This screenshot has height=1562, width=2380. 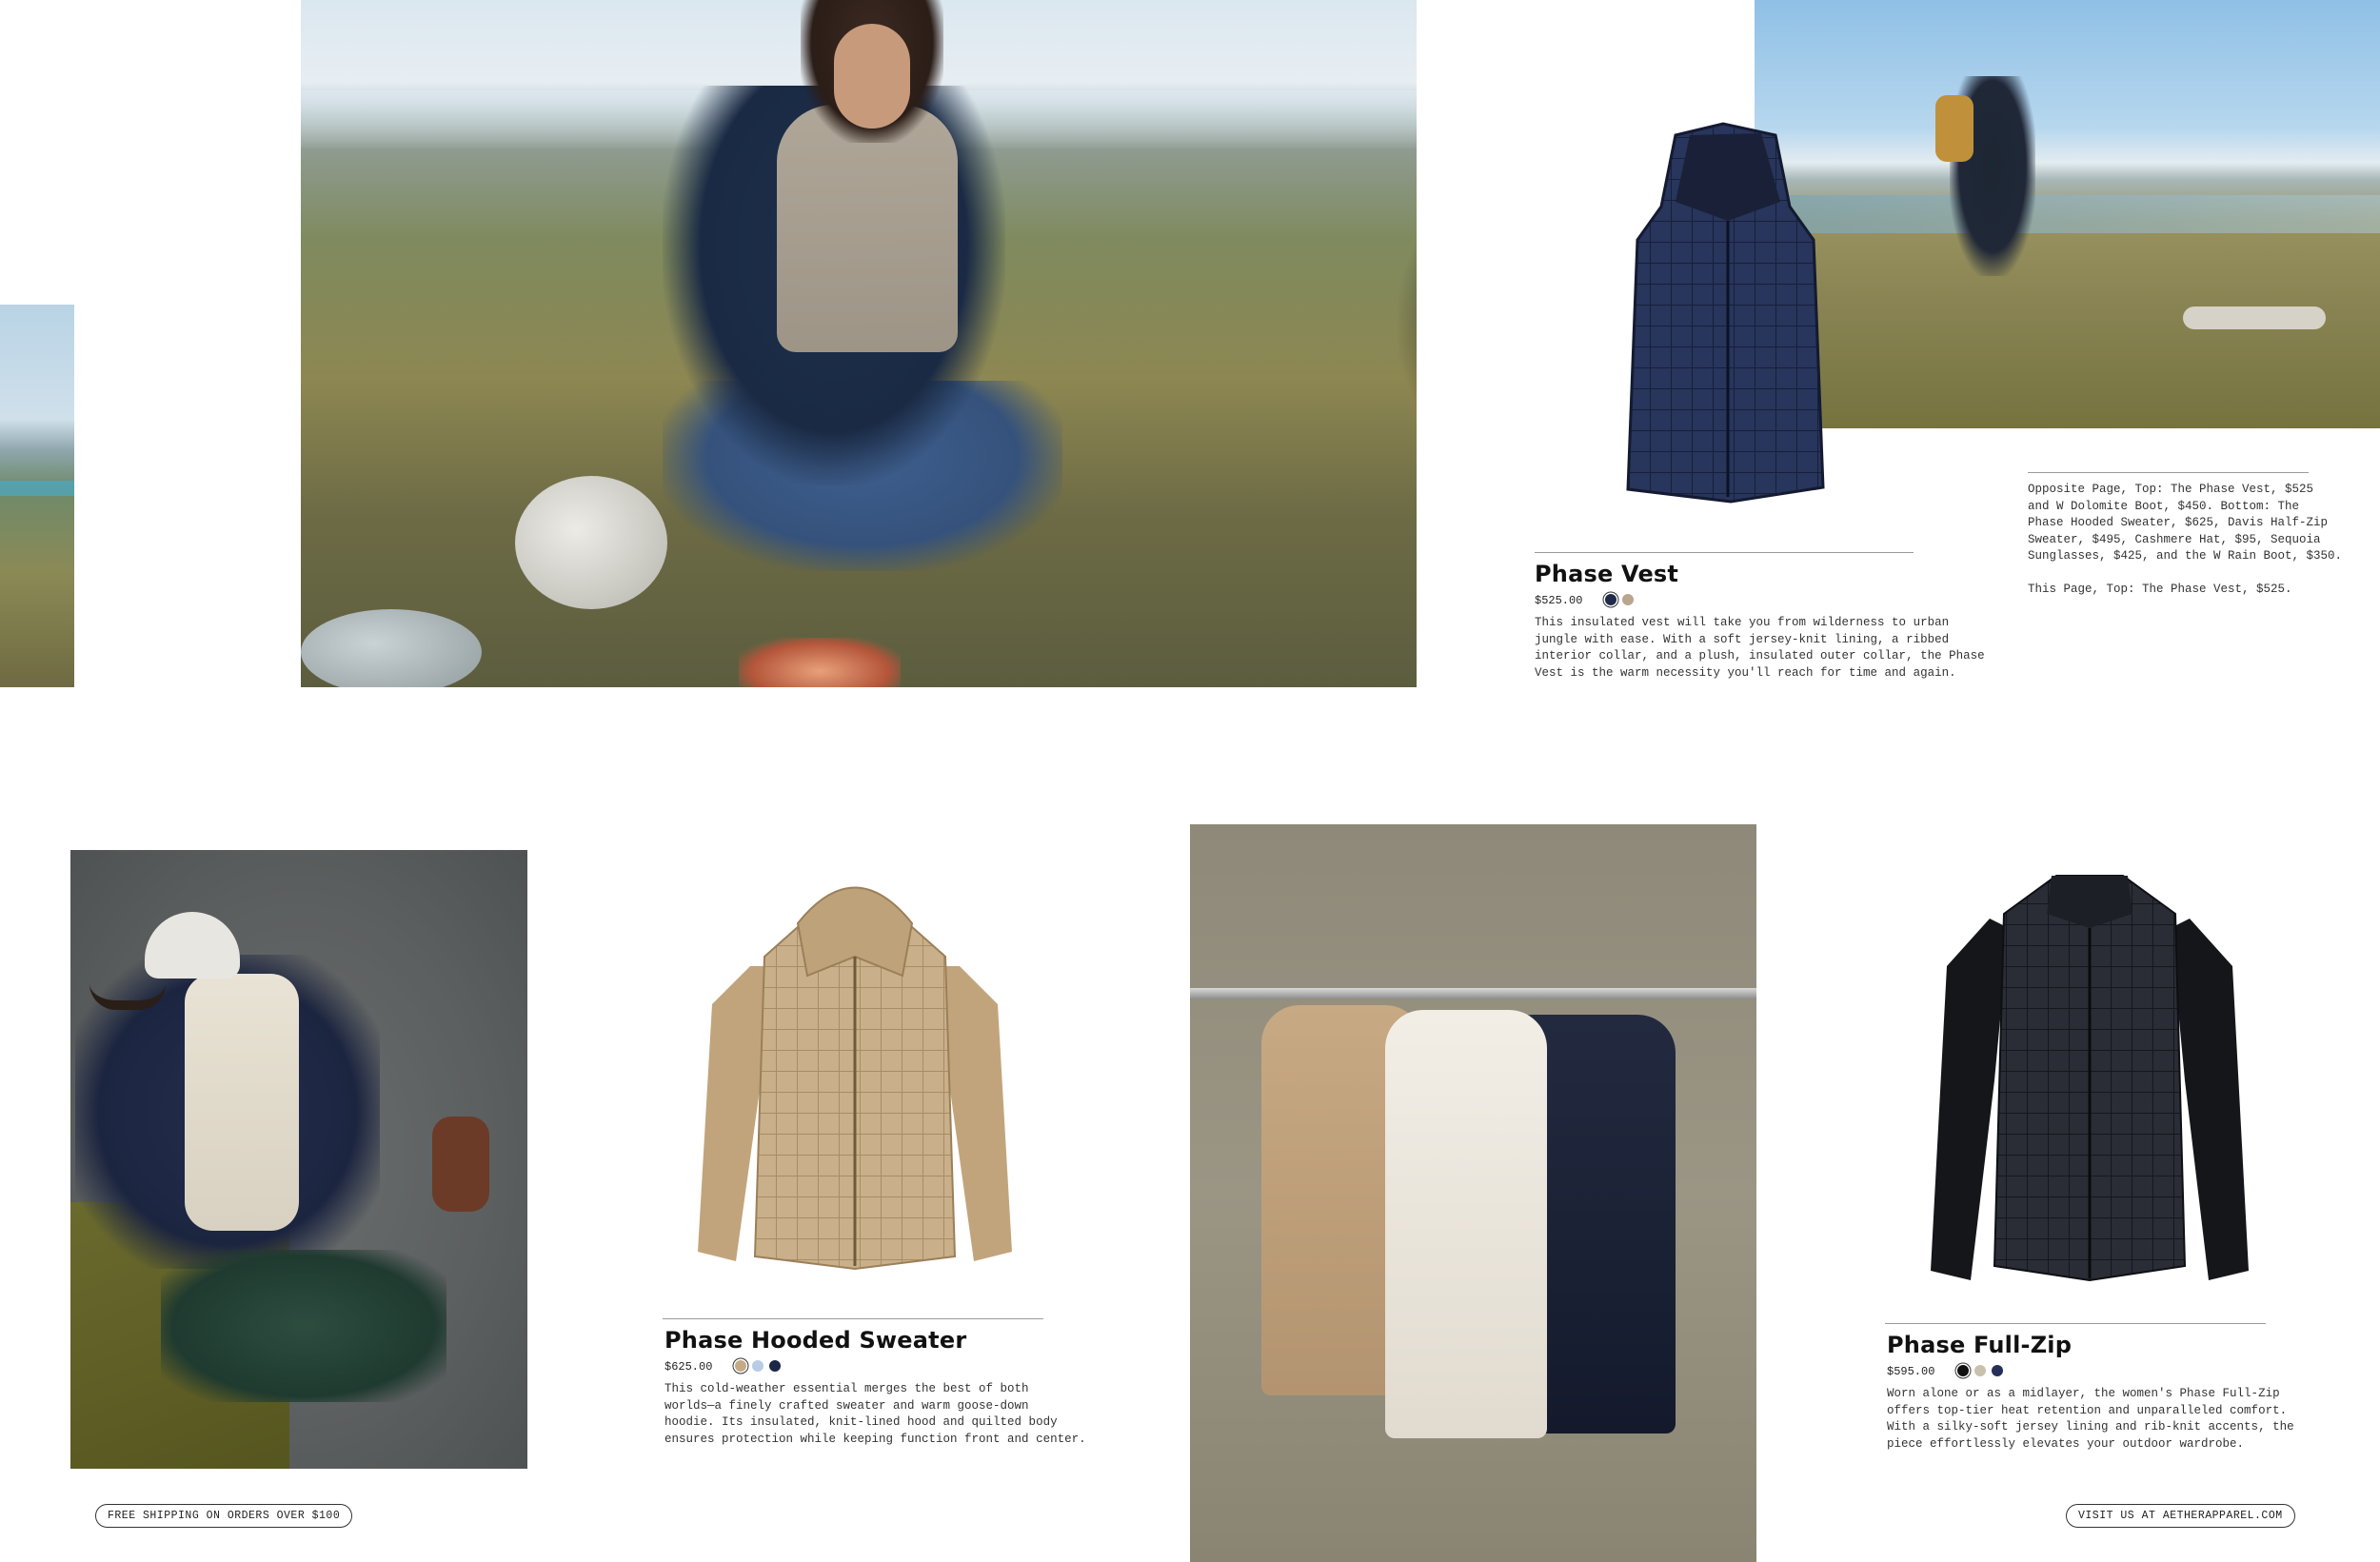 I want to click on vest-graphic, so click(x=1725, y=313).